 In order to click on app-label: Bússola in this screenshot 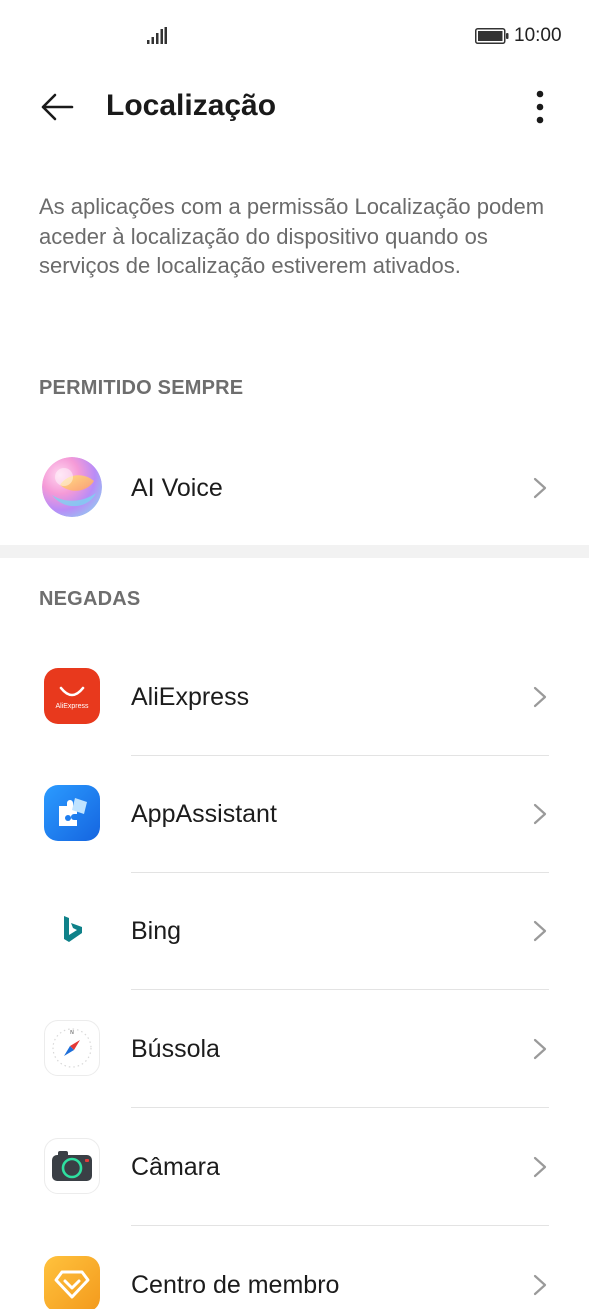, I will do `click(175, 1049)`.